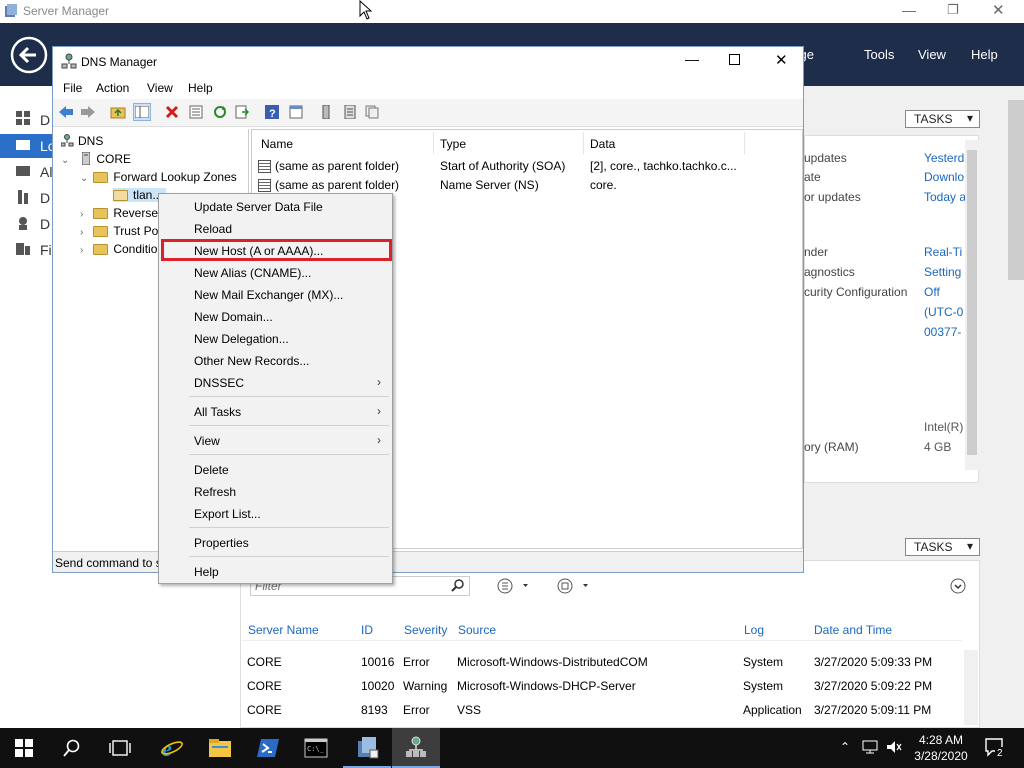  What do you see at coordinates (275, 543) in the screenshot?
I see `menu-item-properties: Properties` at bounding box center [275, 543].